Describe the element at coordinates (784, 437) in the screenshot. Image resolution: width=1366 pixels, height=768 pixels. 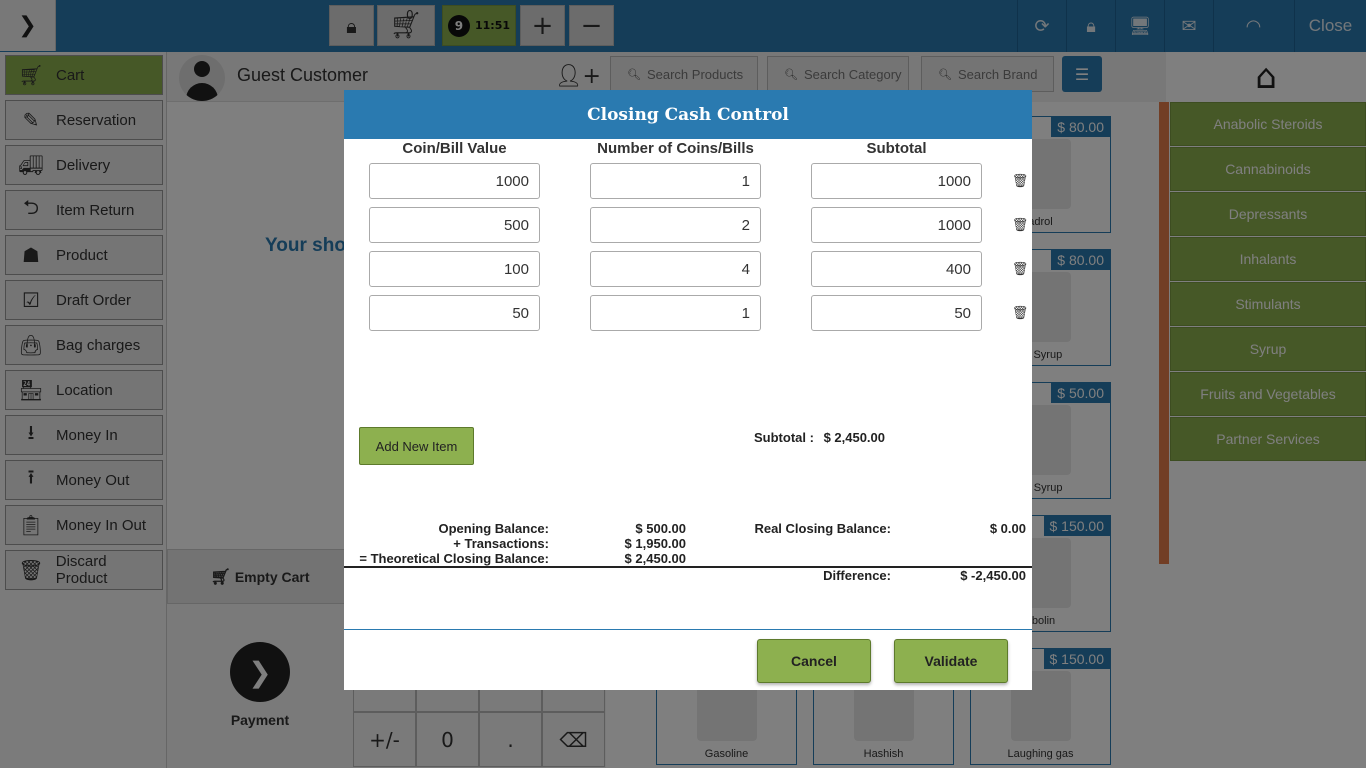
I see `subtotal-label: Subtotal :` at that location.